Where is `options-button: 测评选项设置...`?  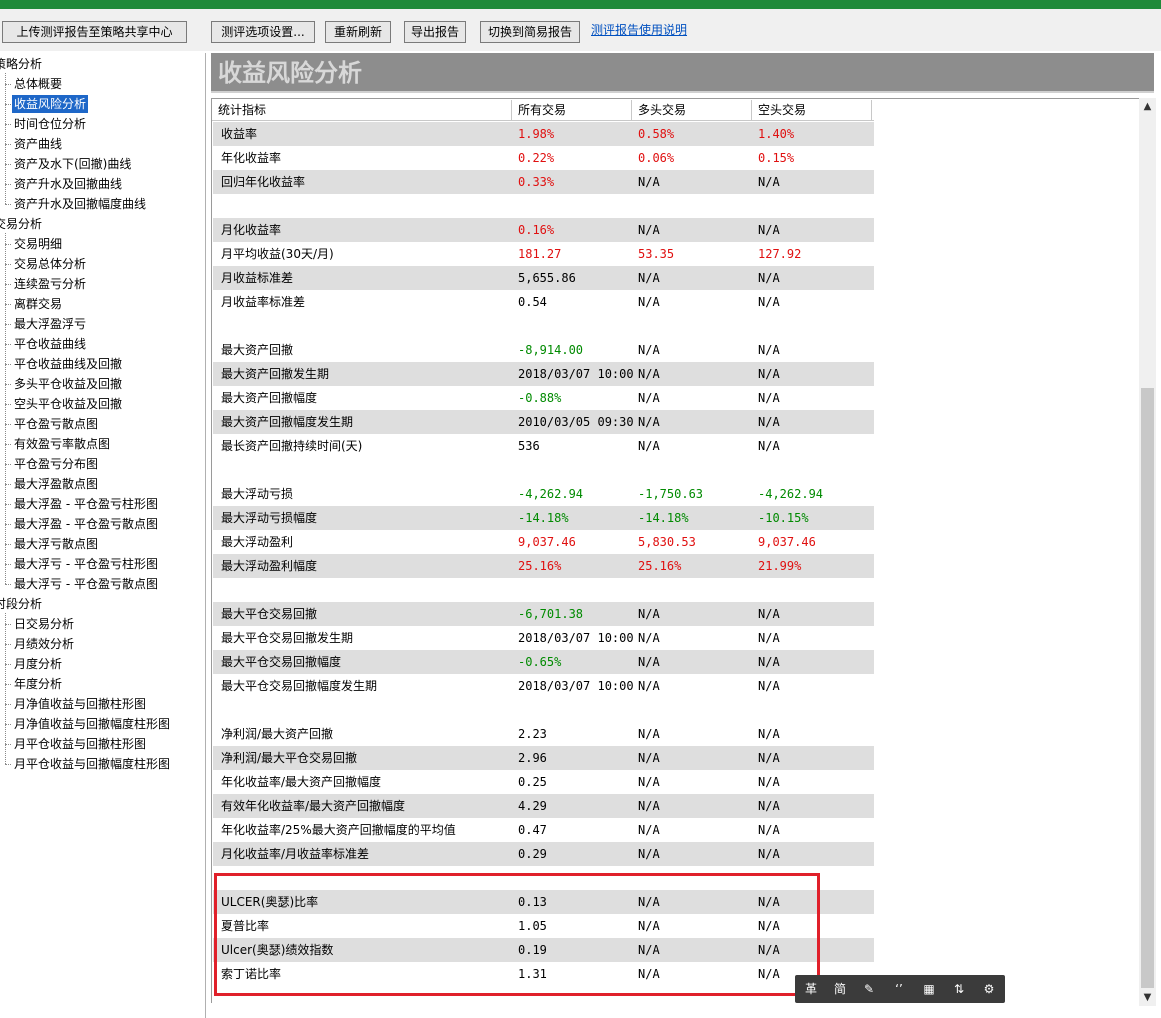
options-button: 测评选项设置... is located at coordinates (263, 32).